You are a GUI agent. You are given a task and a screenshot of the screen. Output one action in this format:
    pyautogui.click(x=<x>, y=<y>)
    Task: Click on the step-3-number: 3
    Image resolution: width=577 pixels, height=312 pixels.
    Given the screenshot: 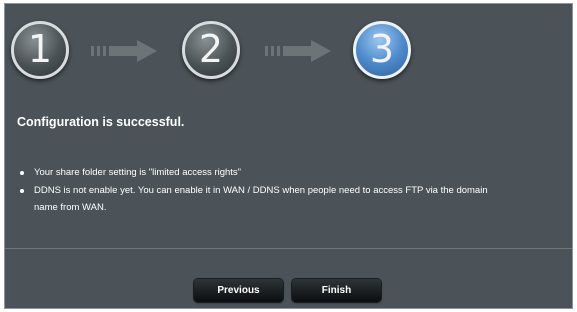 What is the action you would take?
    pyautogui.click(x=382, y=49)
    